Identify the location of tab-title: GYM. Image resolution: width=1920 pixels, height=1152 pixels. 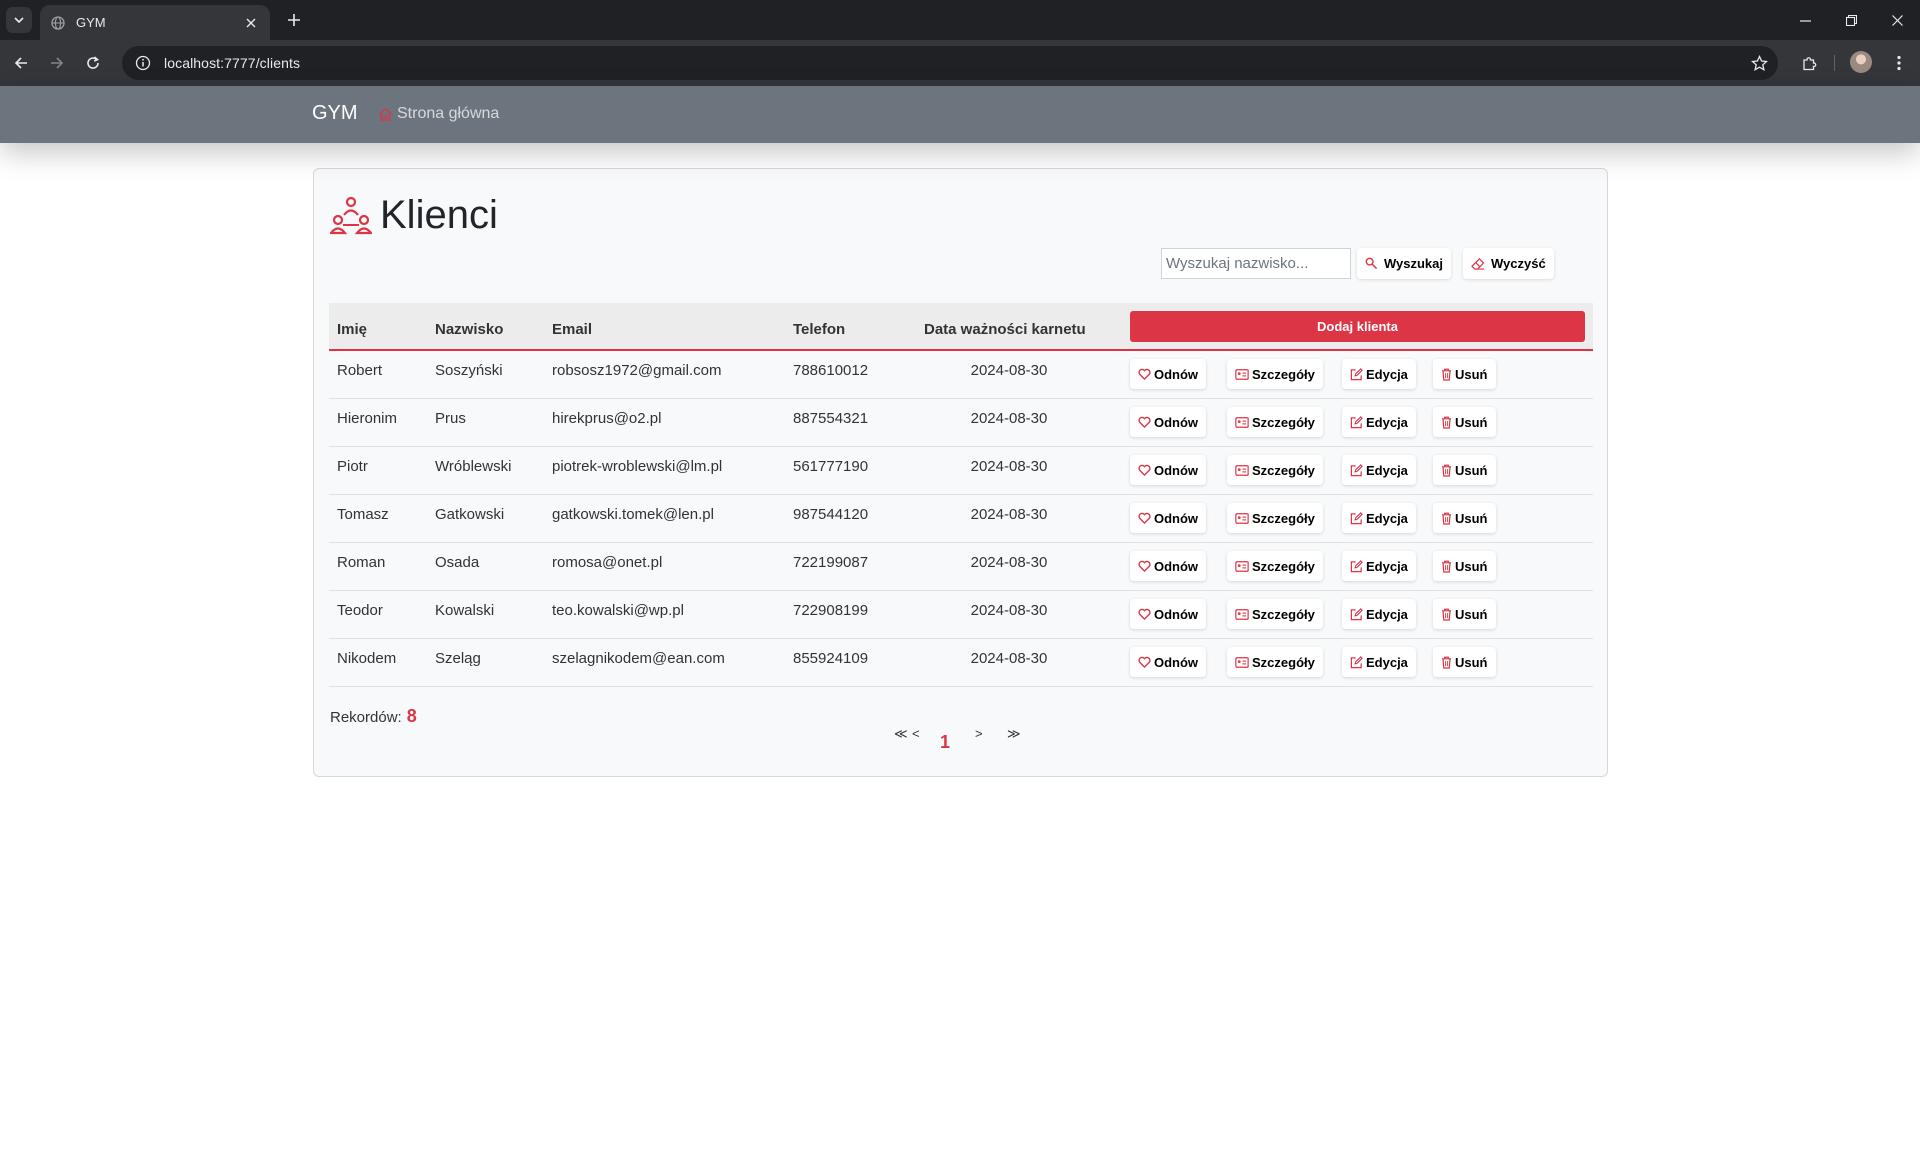
(91, 22).